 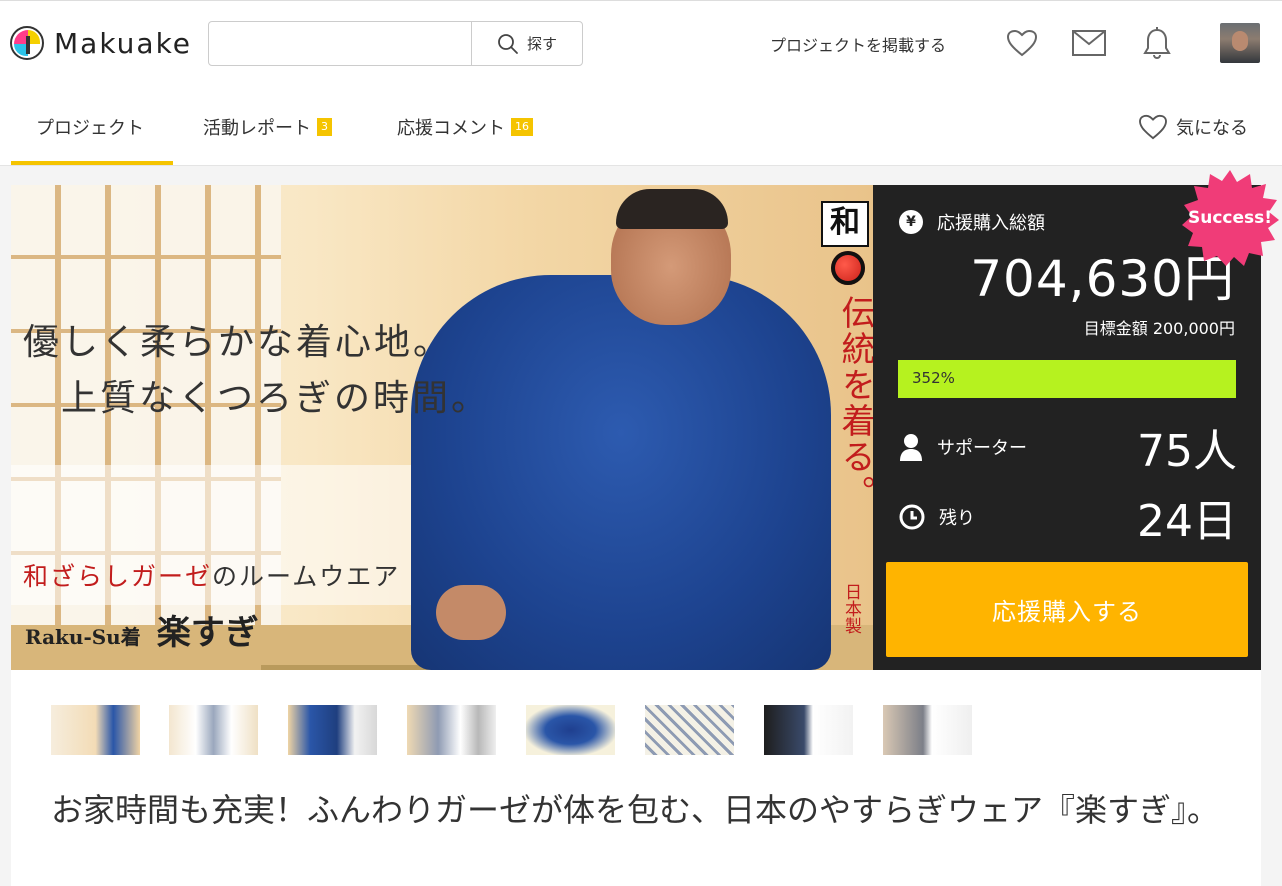 What do you see at coordinates (83, 637) in the screenshot?
I see `brand-small: Raku-Su着` at bounding box center [83, 637].